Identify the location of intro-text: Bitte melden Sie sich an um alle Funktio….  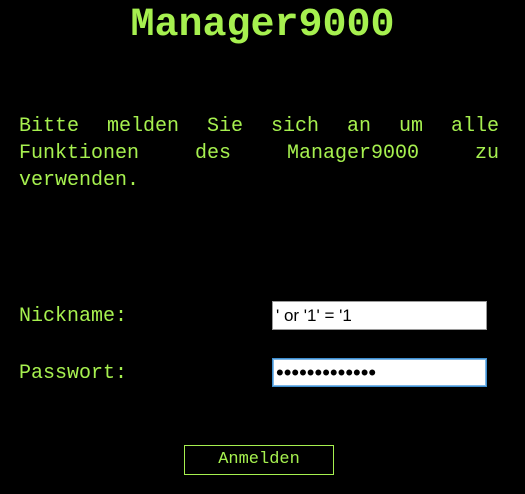
(259, 153).